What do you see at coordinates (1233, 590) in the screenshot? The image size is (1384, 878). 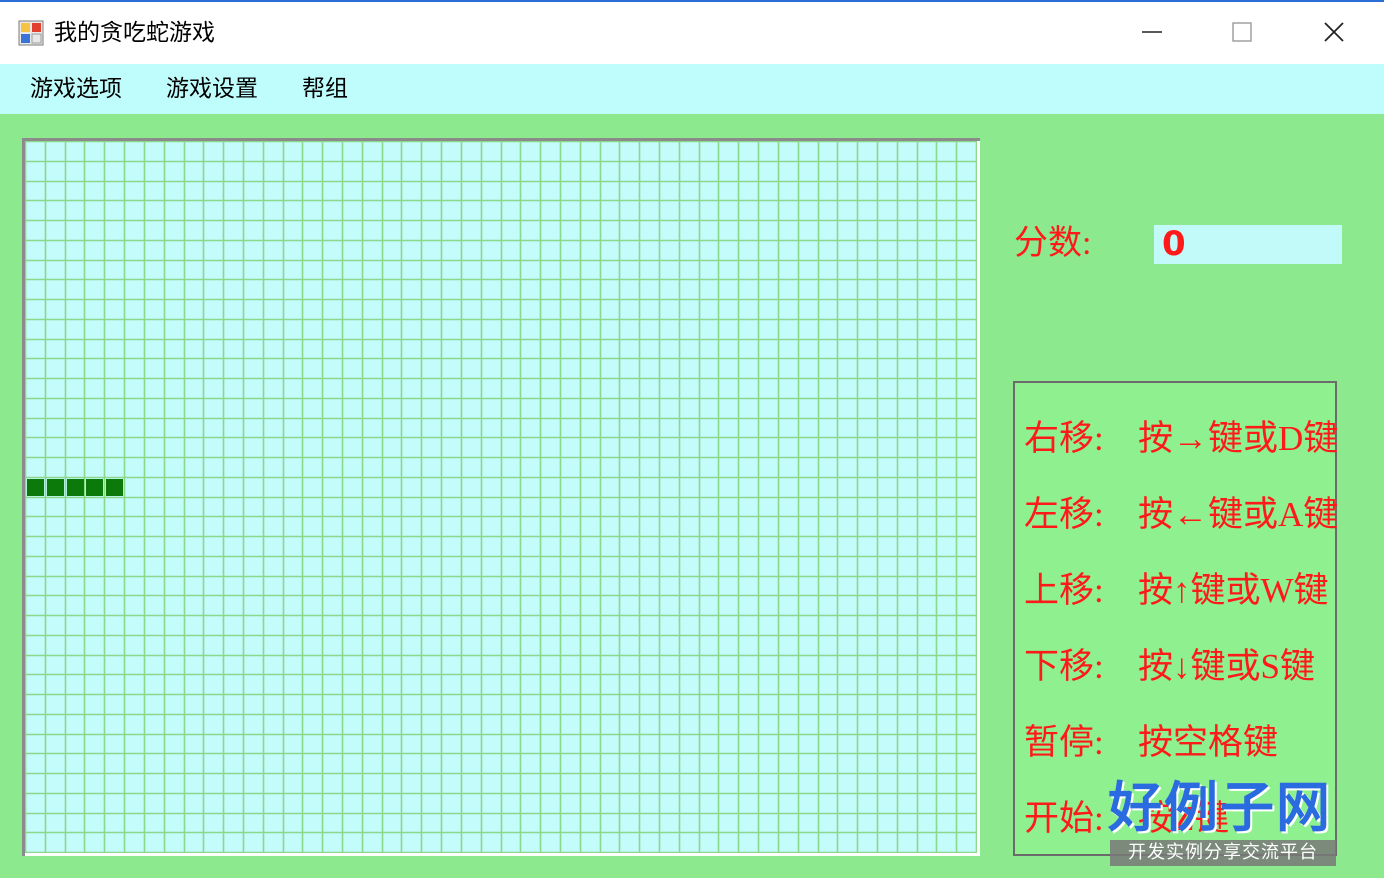 I see `help-up-text: 按↑键或W键` at bounding box center [1233, 590].